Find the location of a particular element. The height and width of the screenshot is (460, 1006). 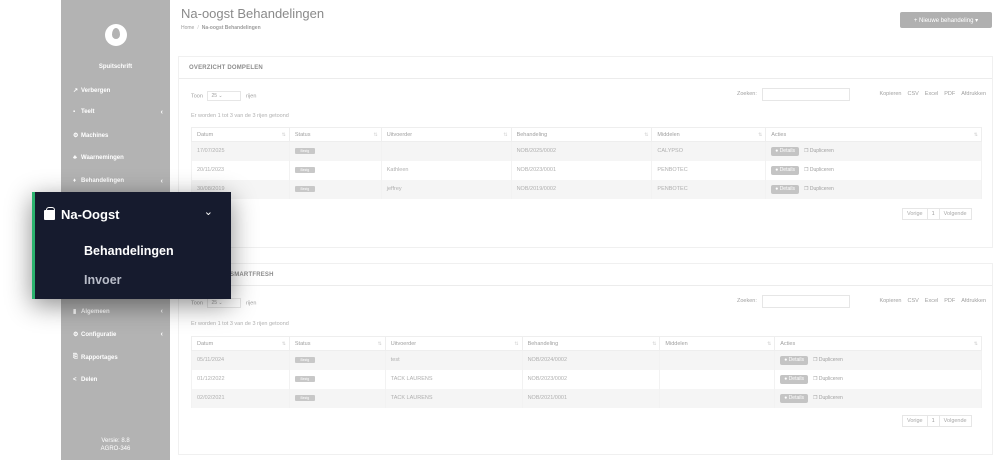

observations-icon: ♣ is located at coordinates (75, 158).